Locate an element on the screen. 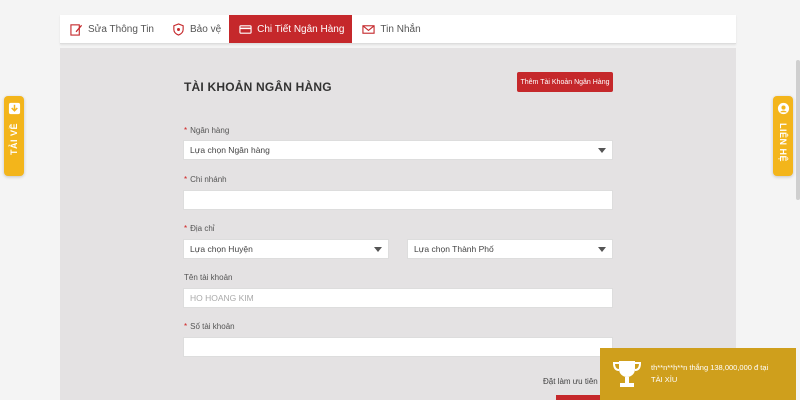  tab-bank-details: Chi Tiết Ngân Hàng is located at coordinates (291, 29).